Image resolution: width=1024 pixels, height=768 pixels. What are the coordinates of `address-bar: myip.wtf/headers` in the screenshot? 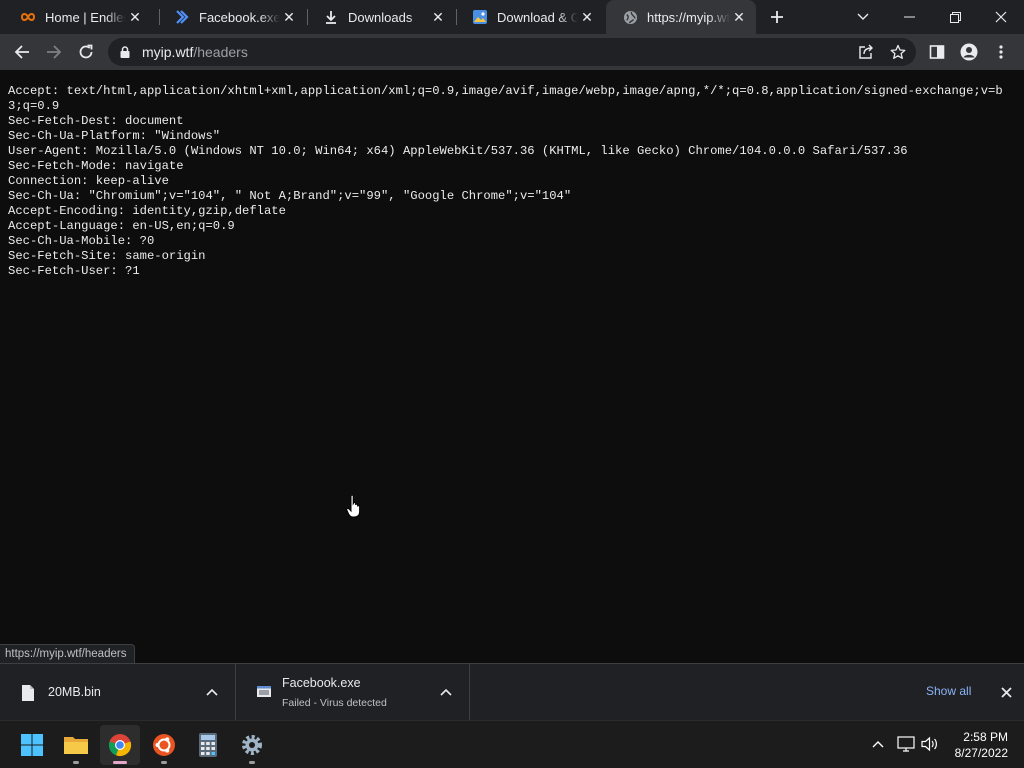 It's located at (512, 52).